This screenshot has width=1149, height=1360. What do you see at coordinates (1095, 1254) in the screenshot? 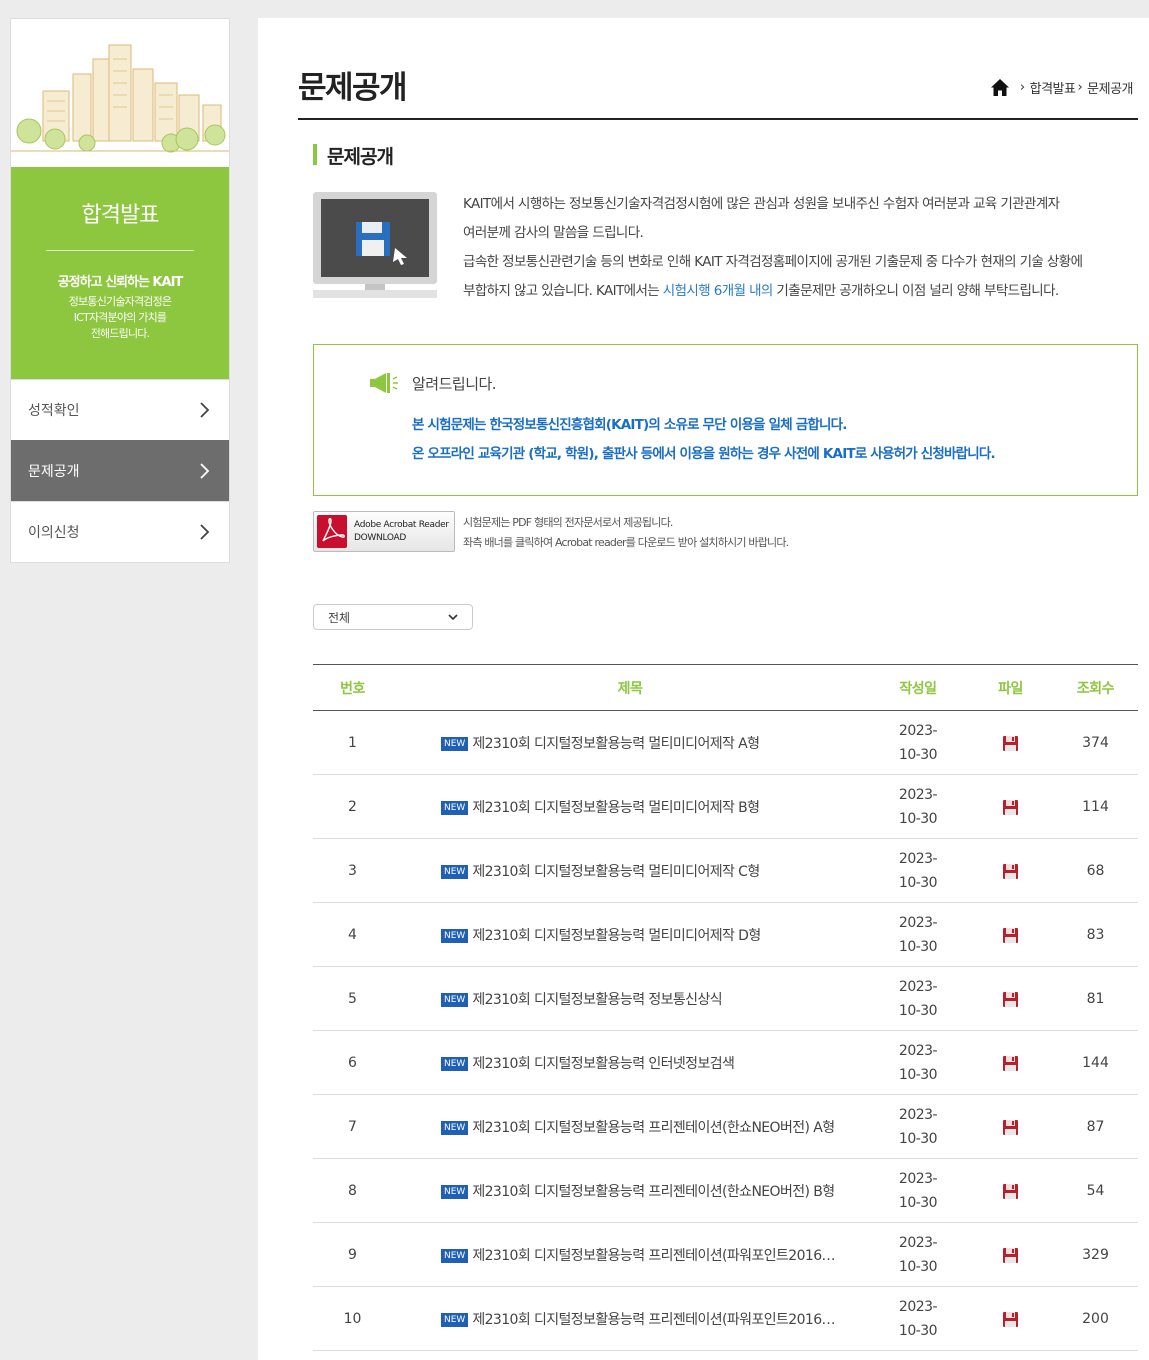
I see `row-views: 329` at bounding box center [1095, 1254].